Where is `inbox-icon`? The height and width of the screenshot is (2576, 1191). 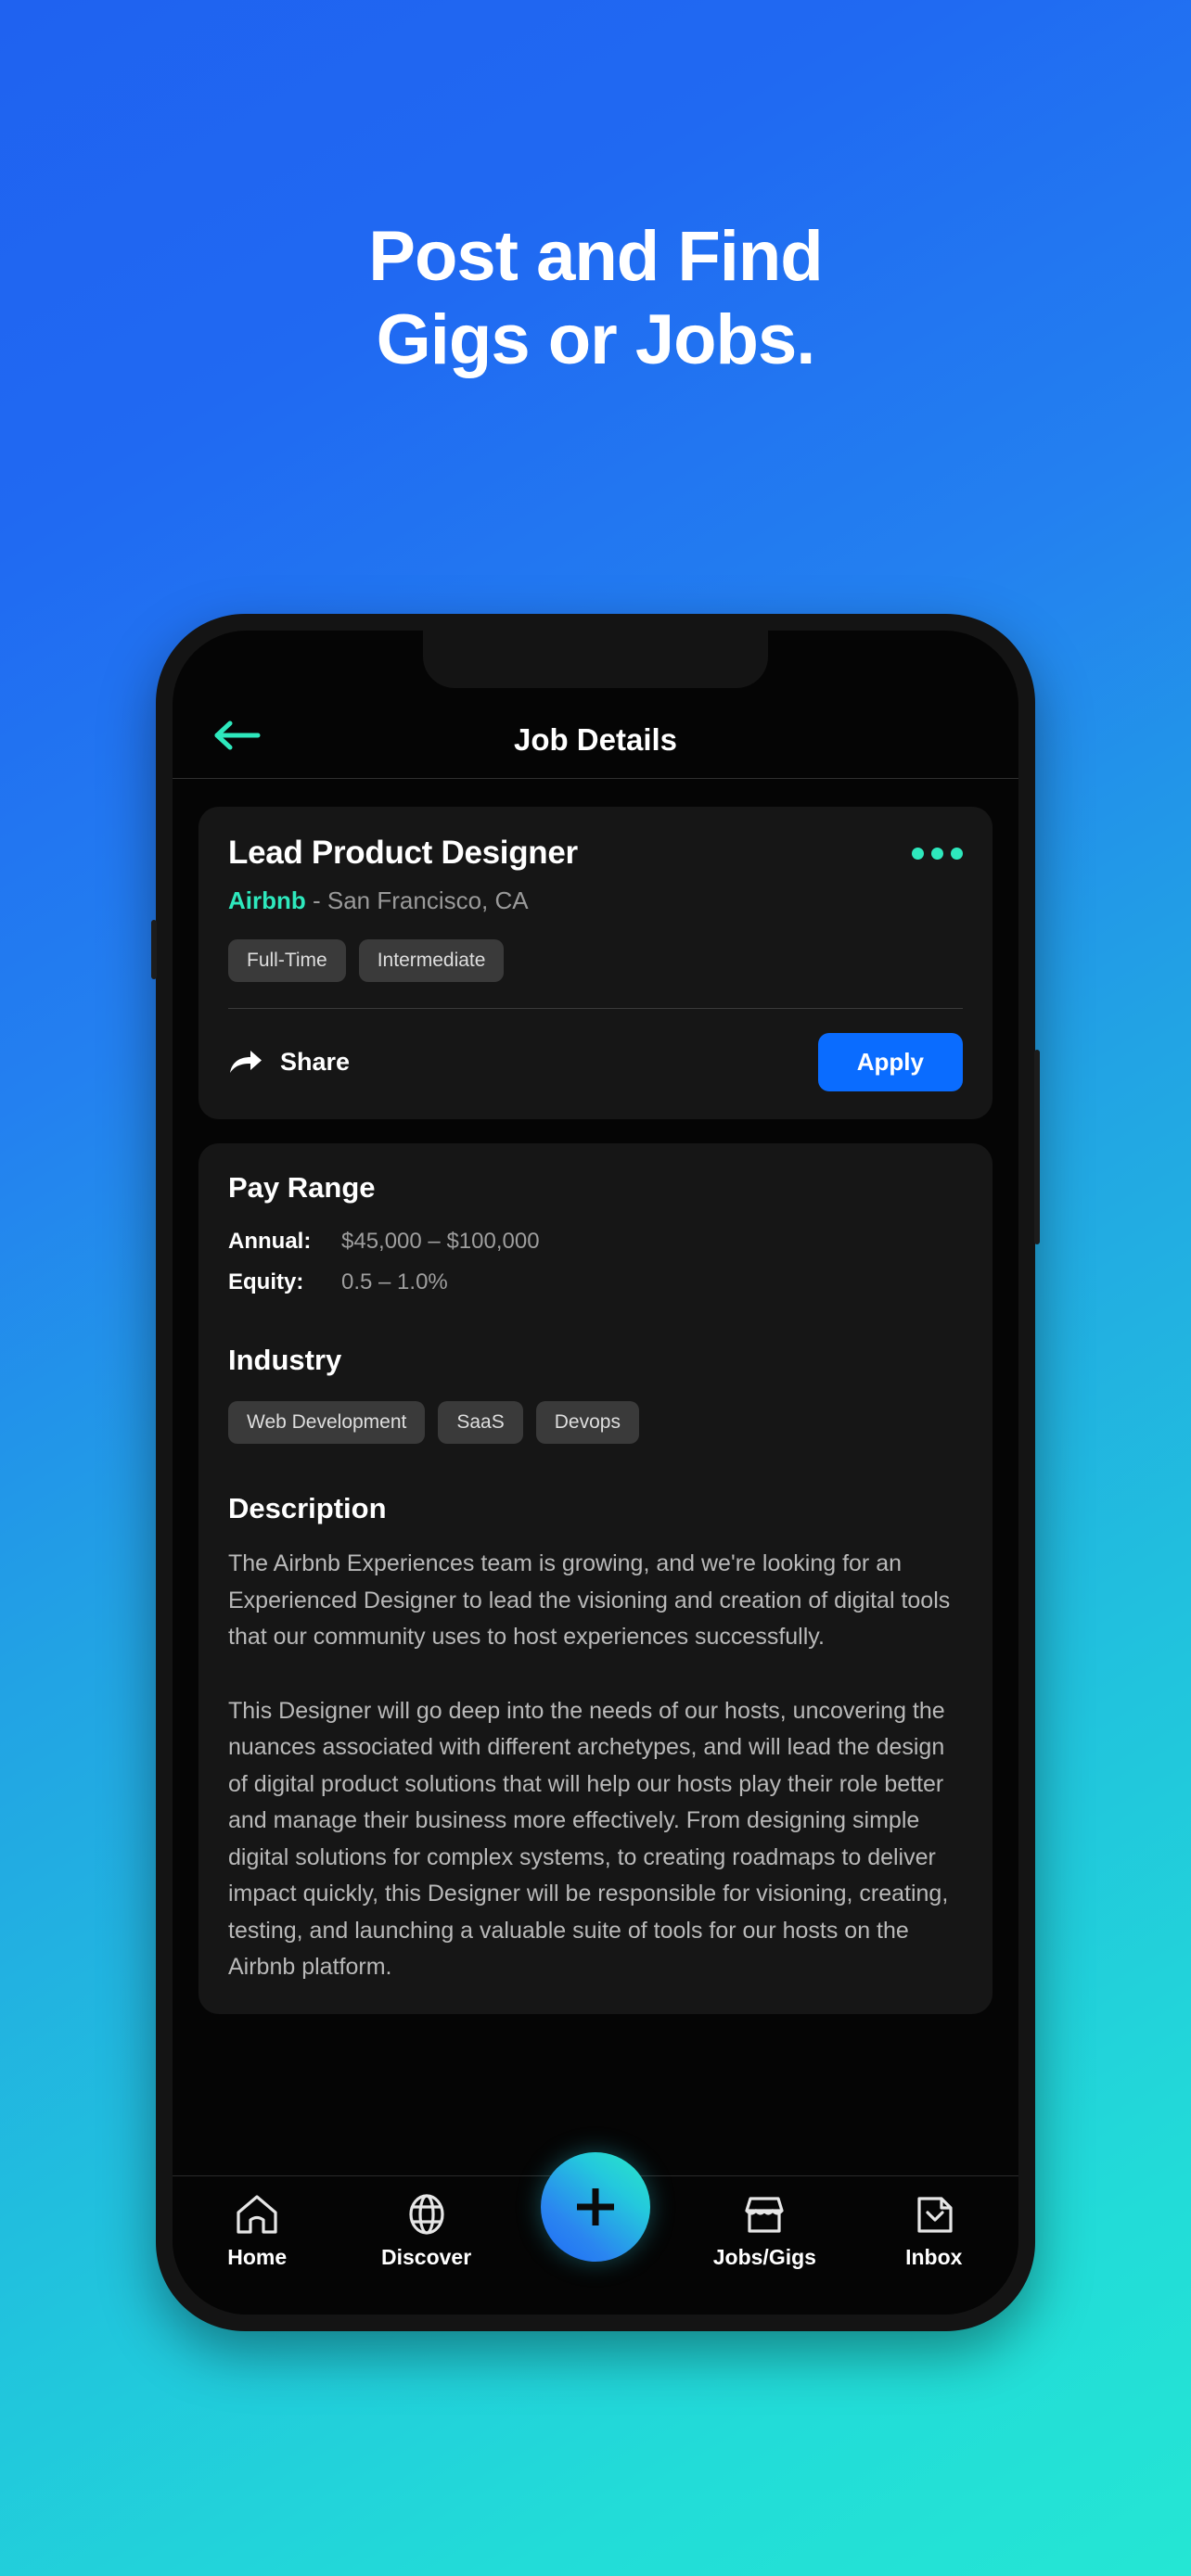 inbox-icon is located at coordinates (935, 2215).